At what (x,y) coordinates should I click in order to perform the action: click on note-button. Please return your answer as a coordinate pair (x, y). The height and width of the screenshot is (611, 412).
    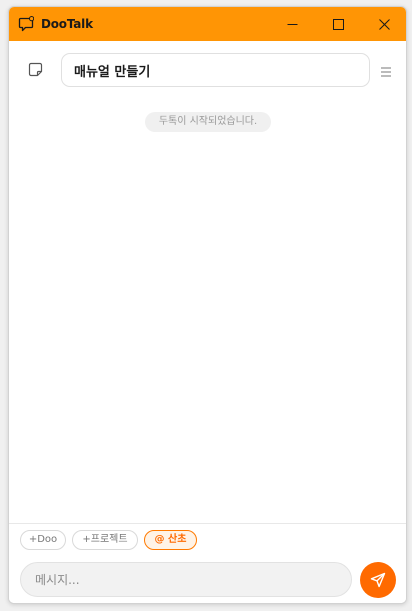
    Looking at the image, I should click on (36, 70).